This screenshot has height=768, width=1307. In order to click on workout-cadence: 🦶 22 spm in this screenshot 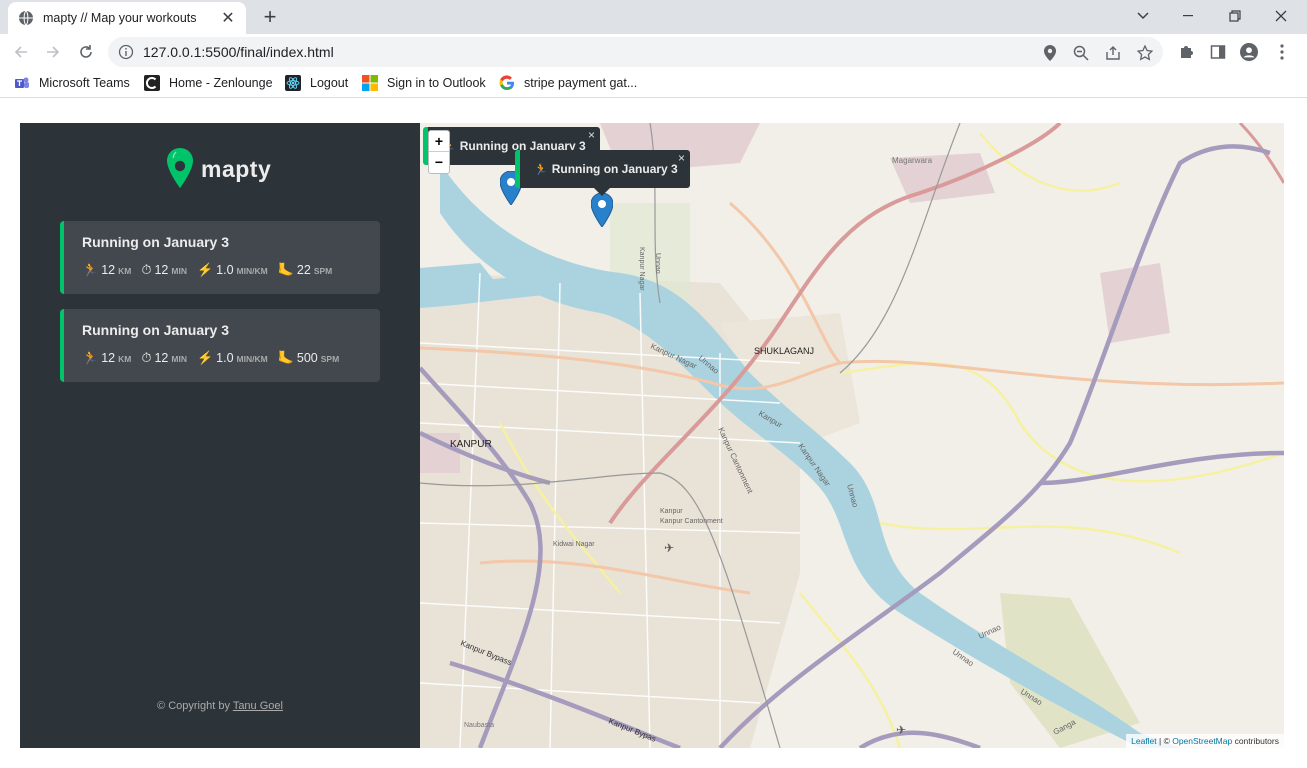, I will do `click(305, 270)`.